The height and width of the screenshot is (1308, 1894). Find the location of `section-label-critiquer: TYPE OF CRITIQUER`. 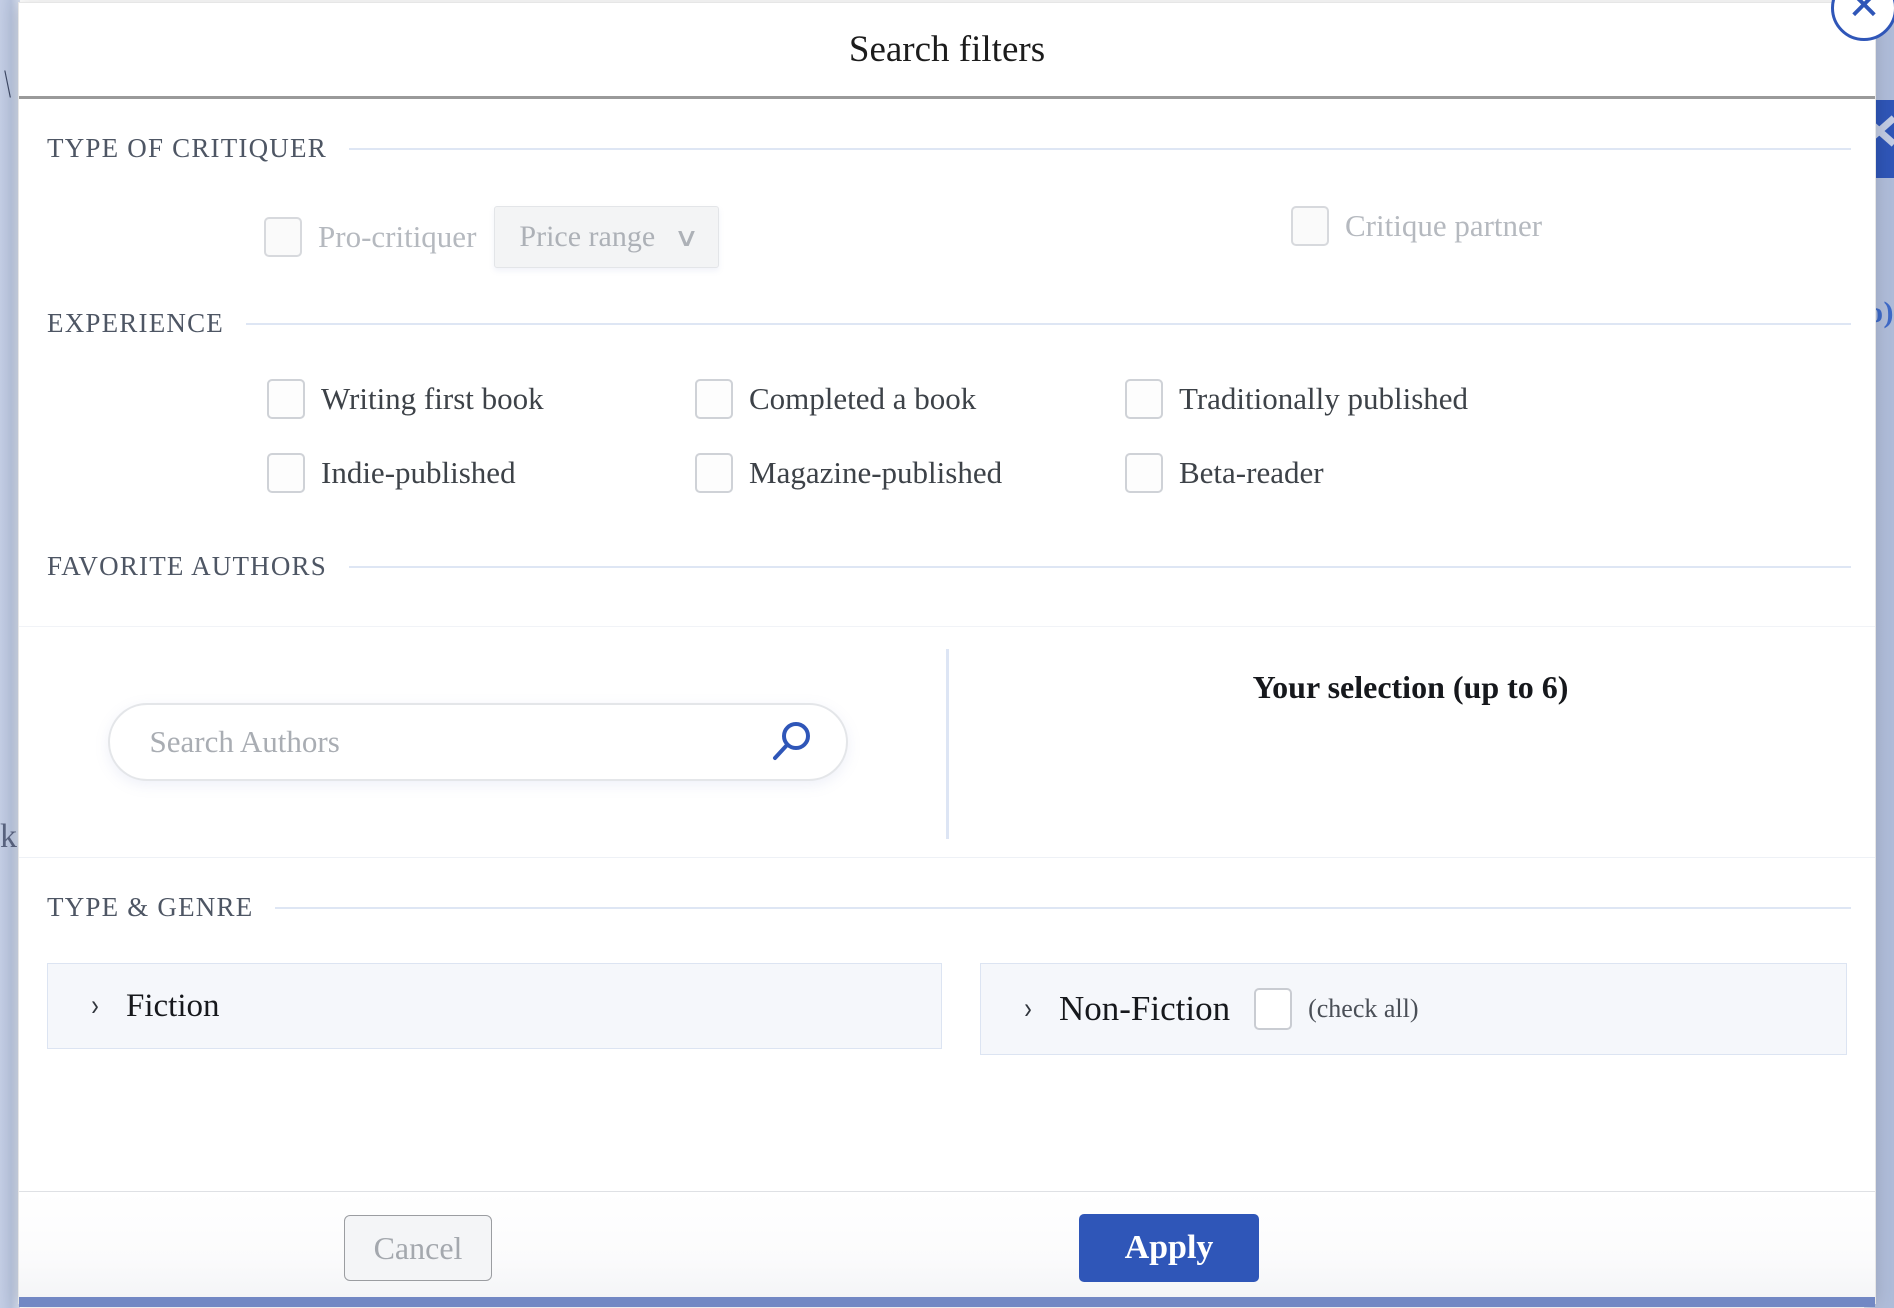

section-label-critiquer: TYPE OF CRITIQUER is located at coordinates (187, 148).